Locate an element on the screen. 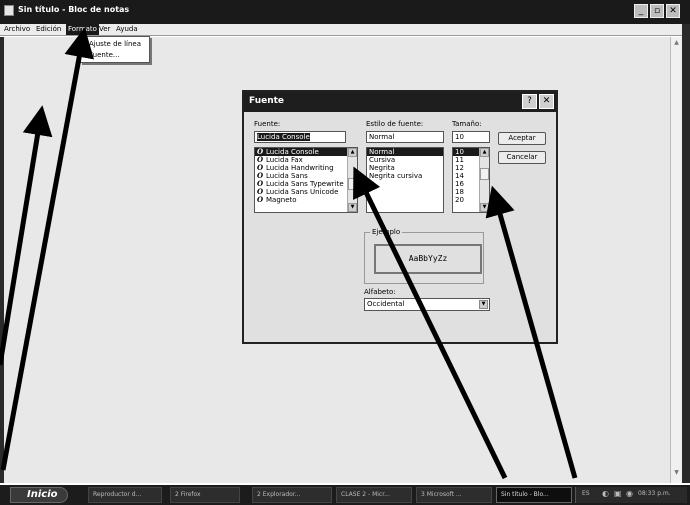 The height and width of the screenshot is (505, 690). arrow-to-size-list is located at coordinates (531, 332).